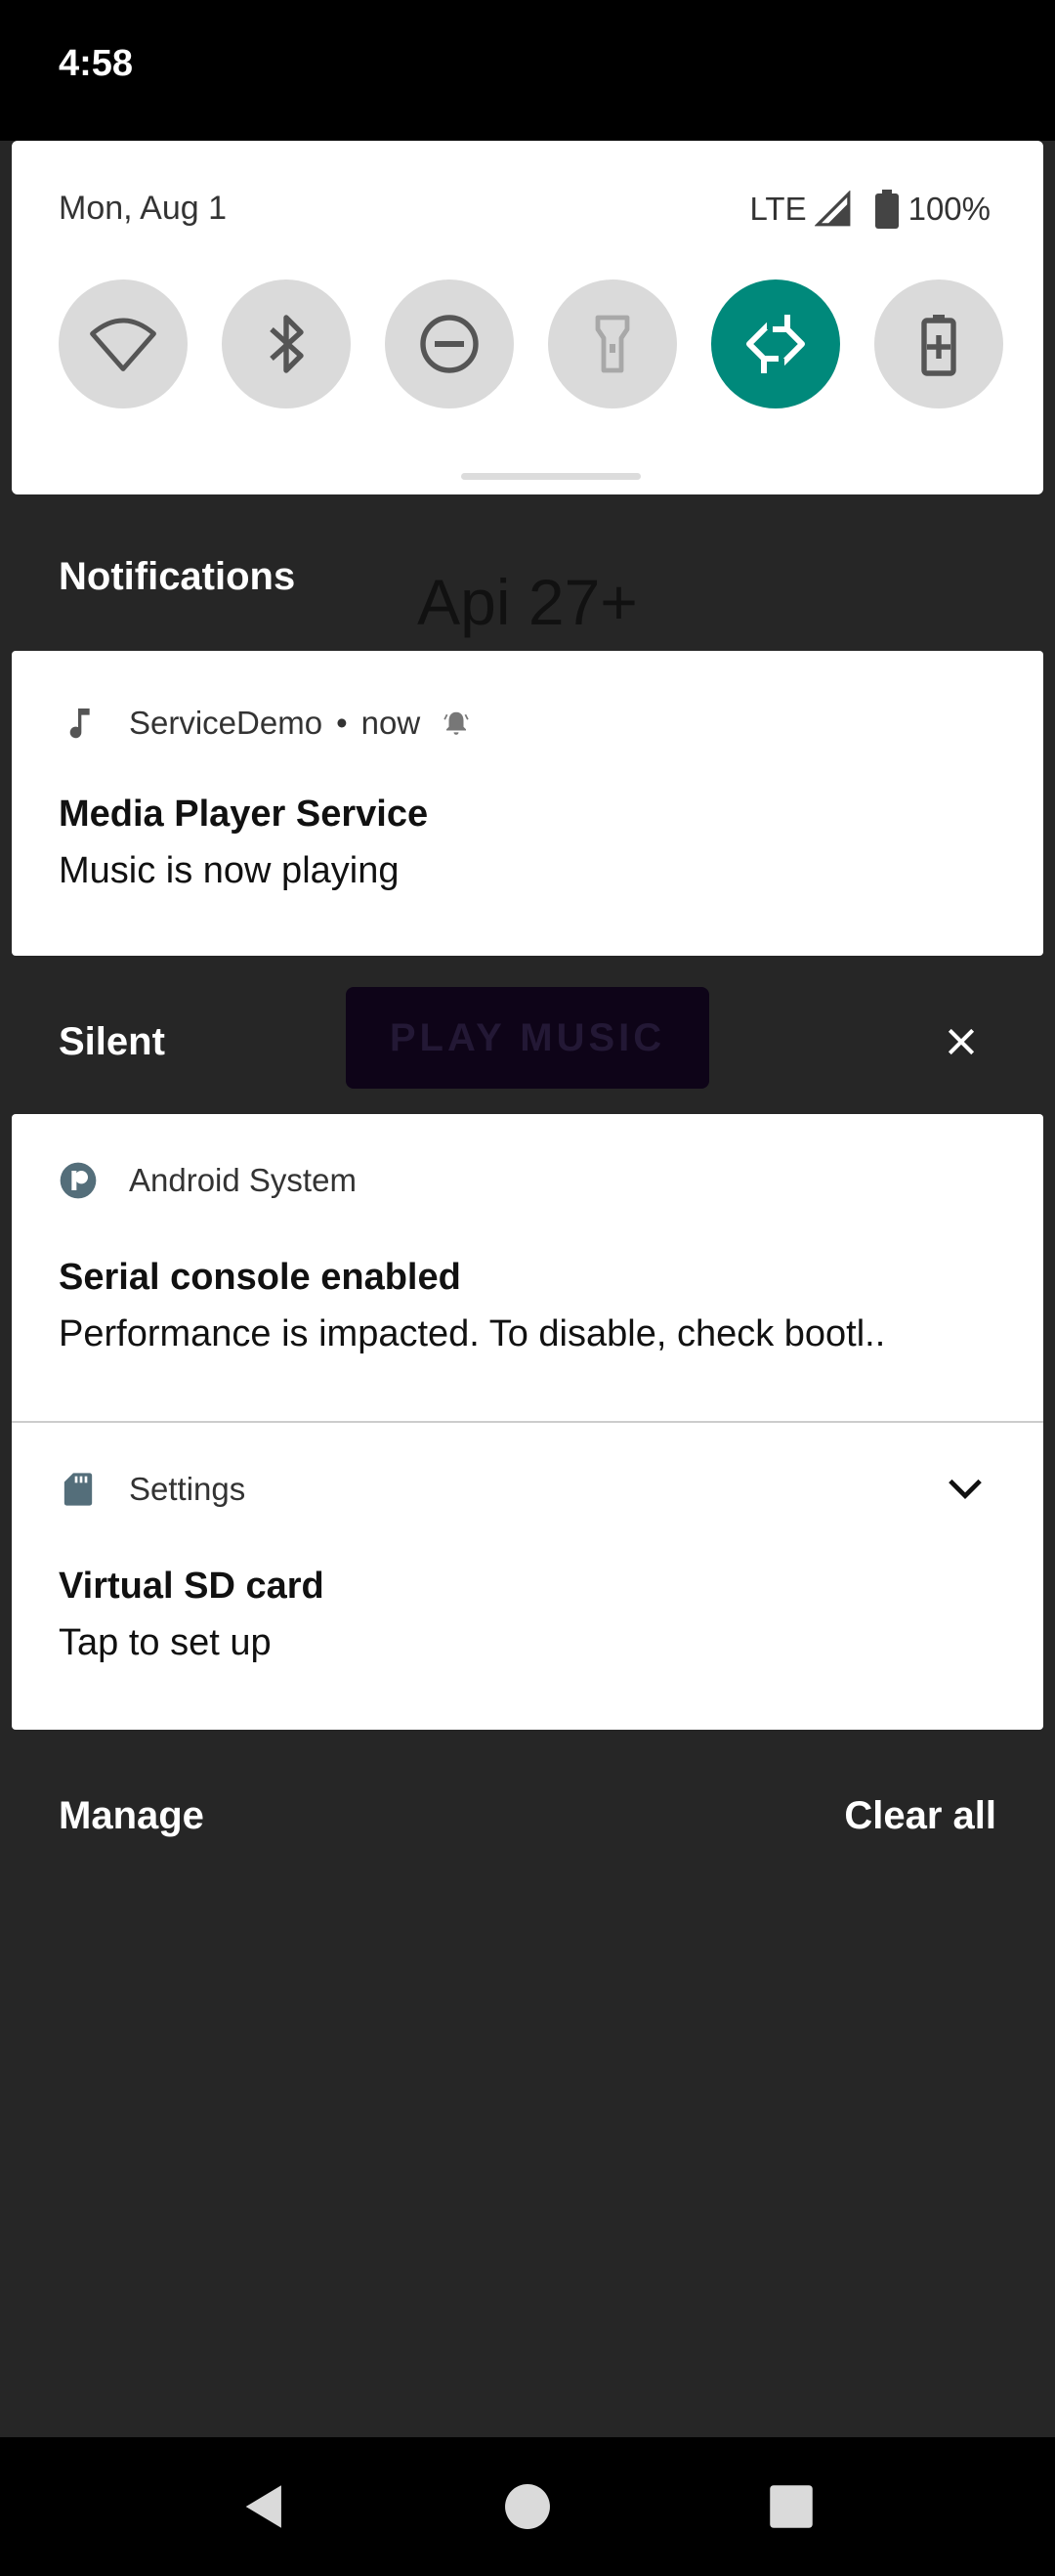 This screenshot has height=2576, width=1055. I want to click on bluetooth-icon, so click(287, 344).